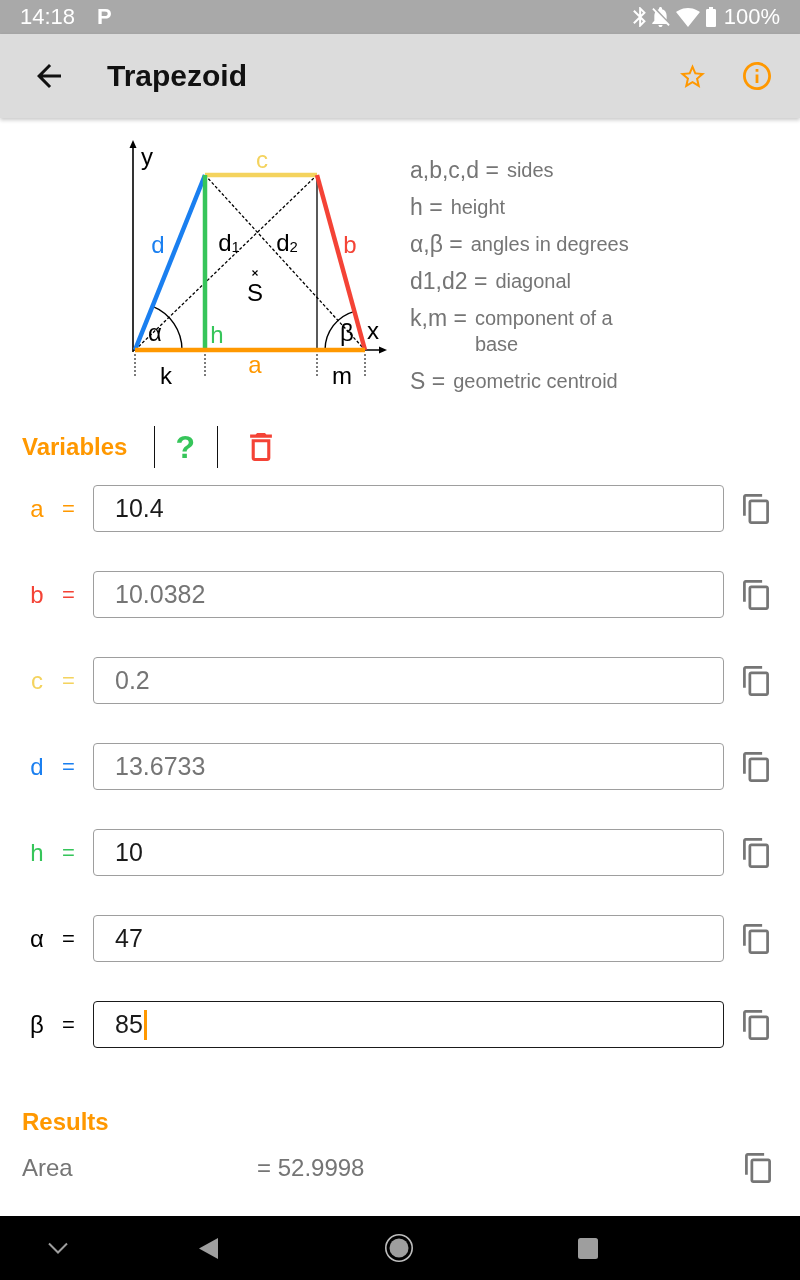  What do you see at coordinates (350, 245) in the screenshot?
I see `diagram-label: b` at bounding box center [350, 245].